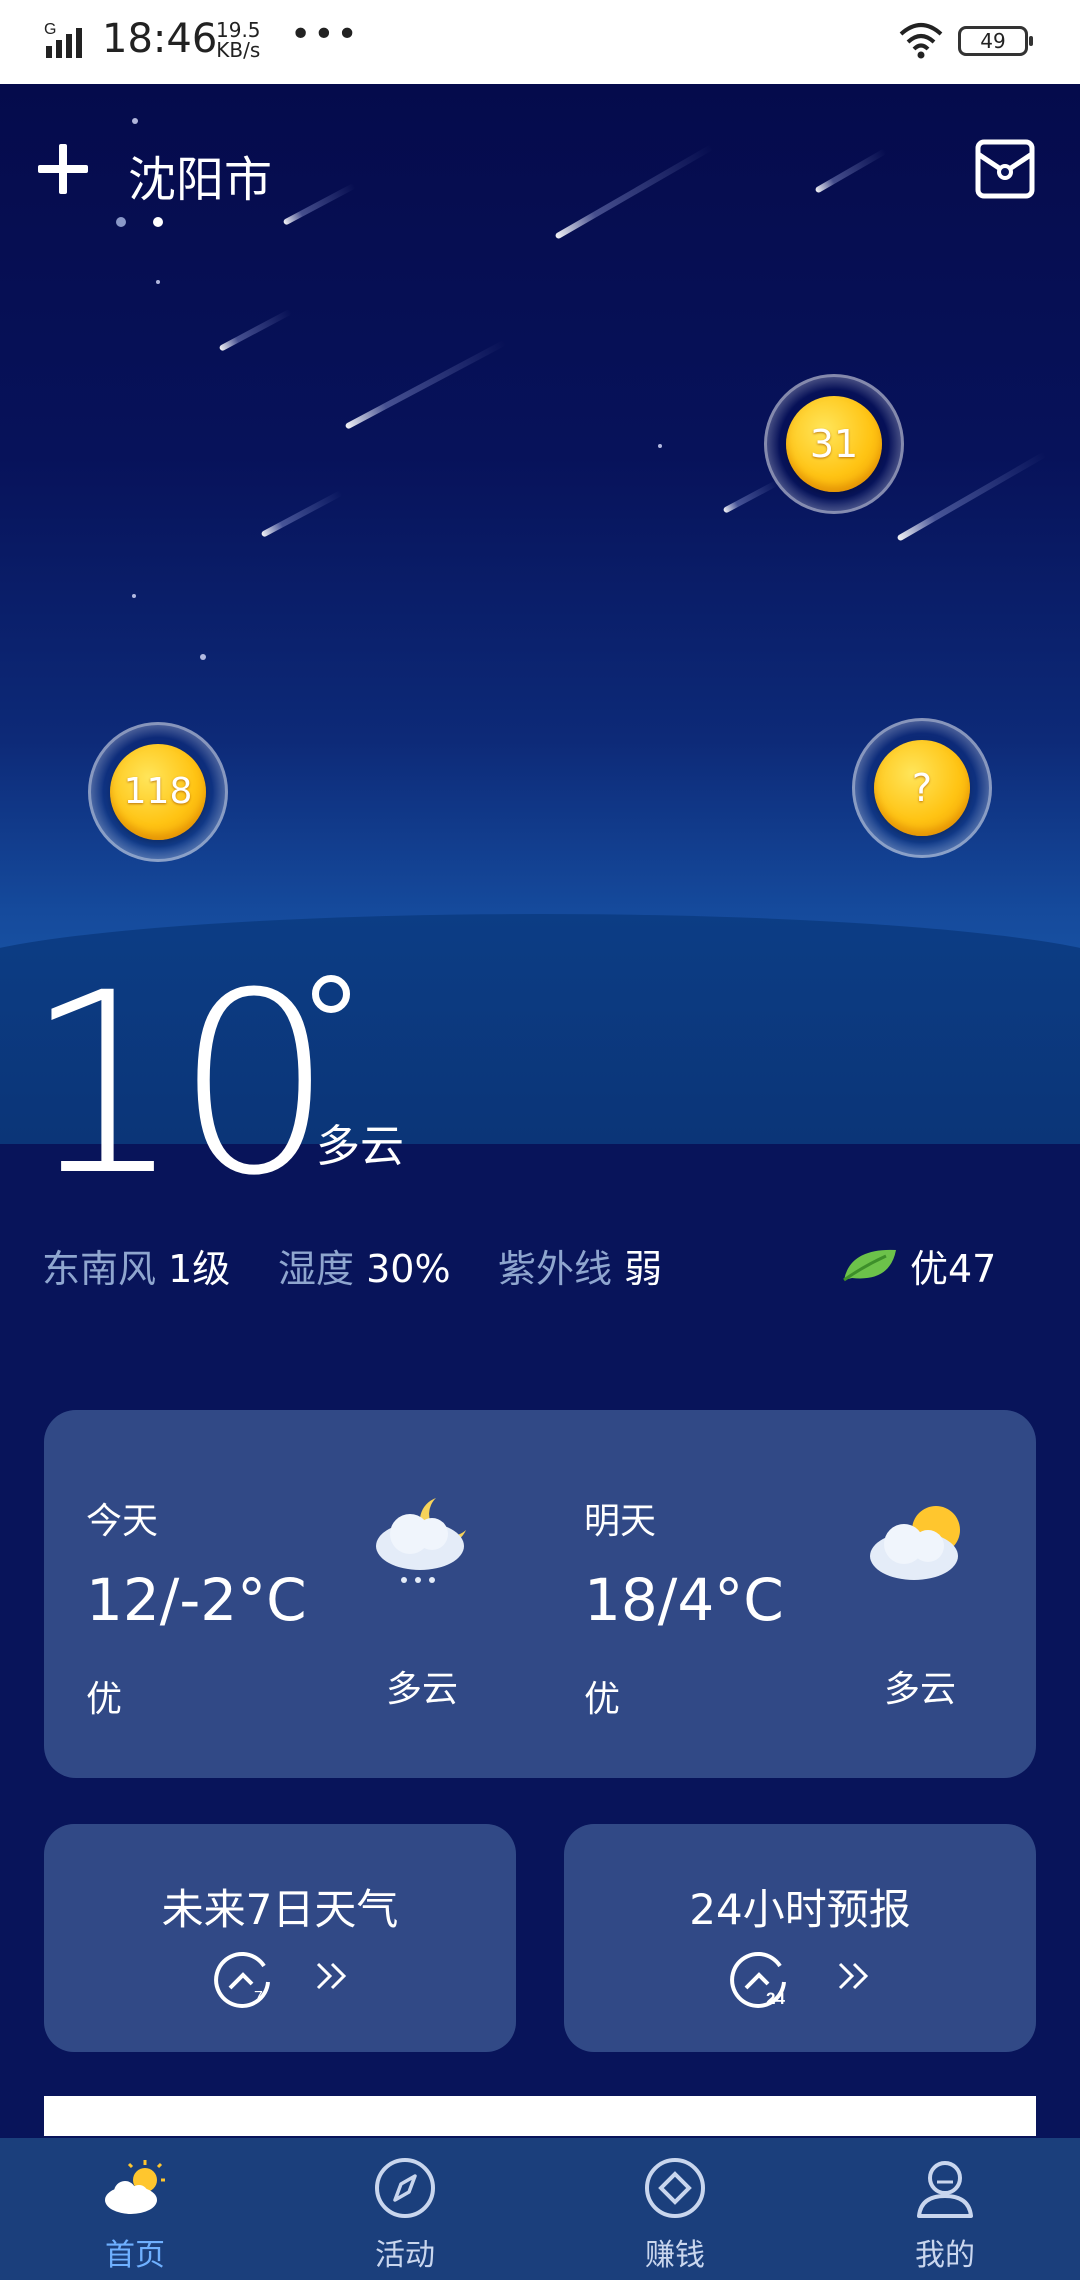 This screenshot has height=2280, width=1080. I want to click on nav-label: 赚钱, so click(675, 2255).